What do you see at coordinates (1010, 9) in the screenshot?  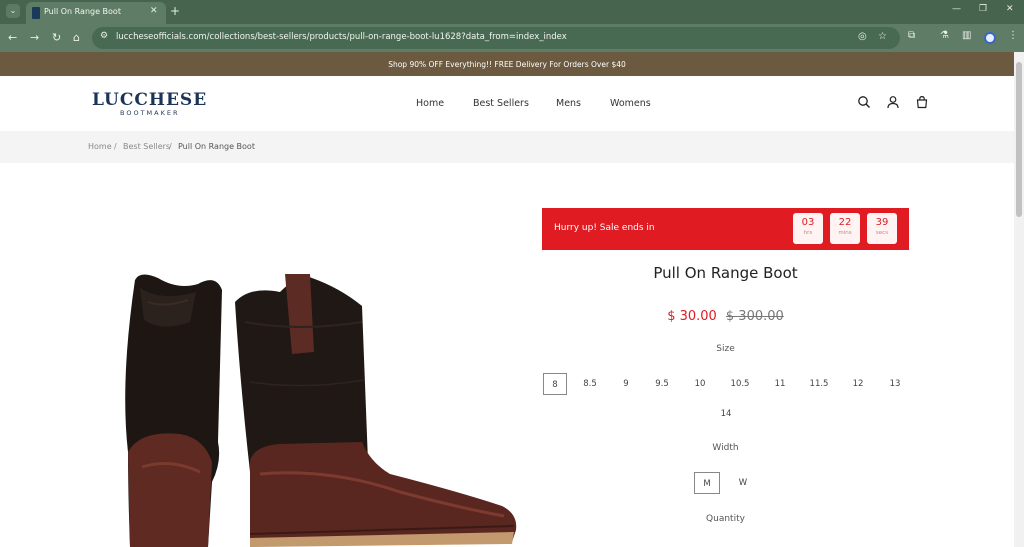 I see `close-window-icon: ✕` at bounding box center [1010, 9].